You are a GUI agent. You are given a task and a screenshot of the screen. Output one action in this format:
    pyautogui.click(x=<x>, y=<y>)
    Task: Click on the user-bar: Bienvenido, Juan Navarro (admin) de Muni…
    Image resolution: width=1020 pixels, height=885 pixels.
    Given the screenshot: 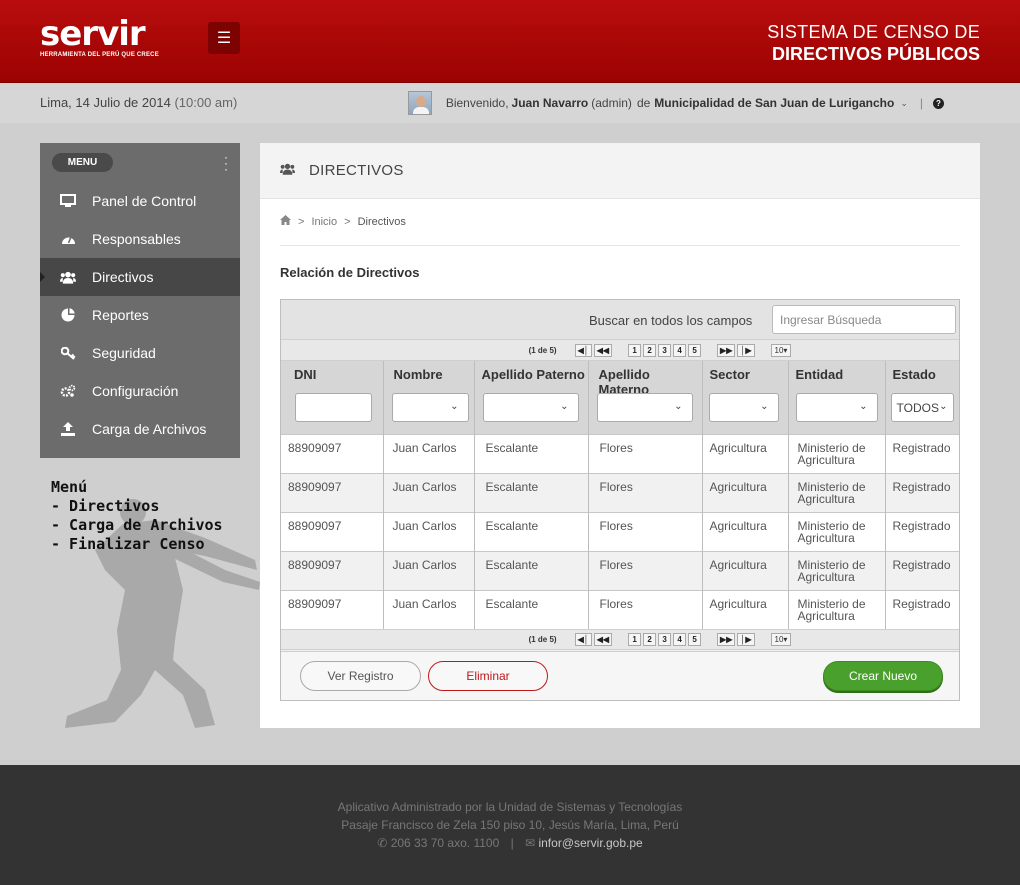 What is the action you would take?
    pyautogui.click(x=675, y=103)
    